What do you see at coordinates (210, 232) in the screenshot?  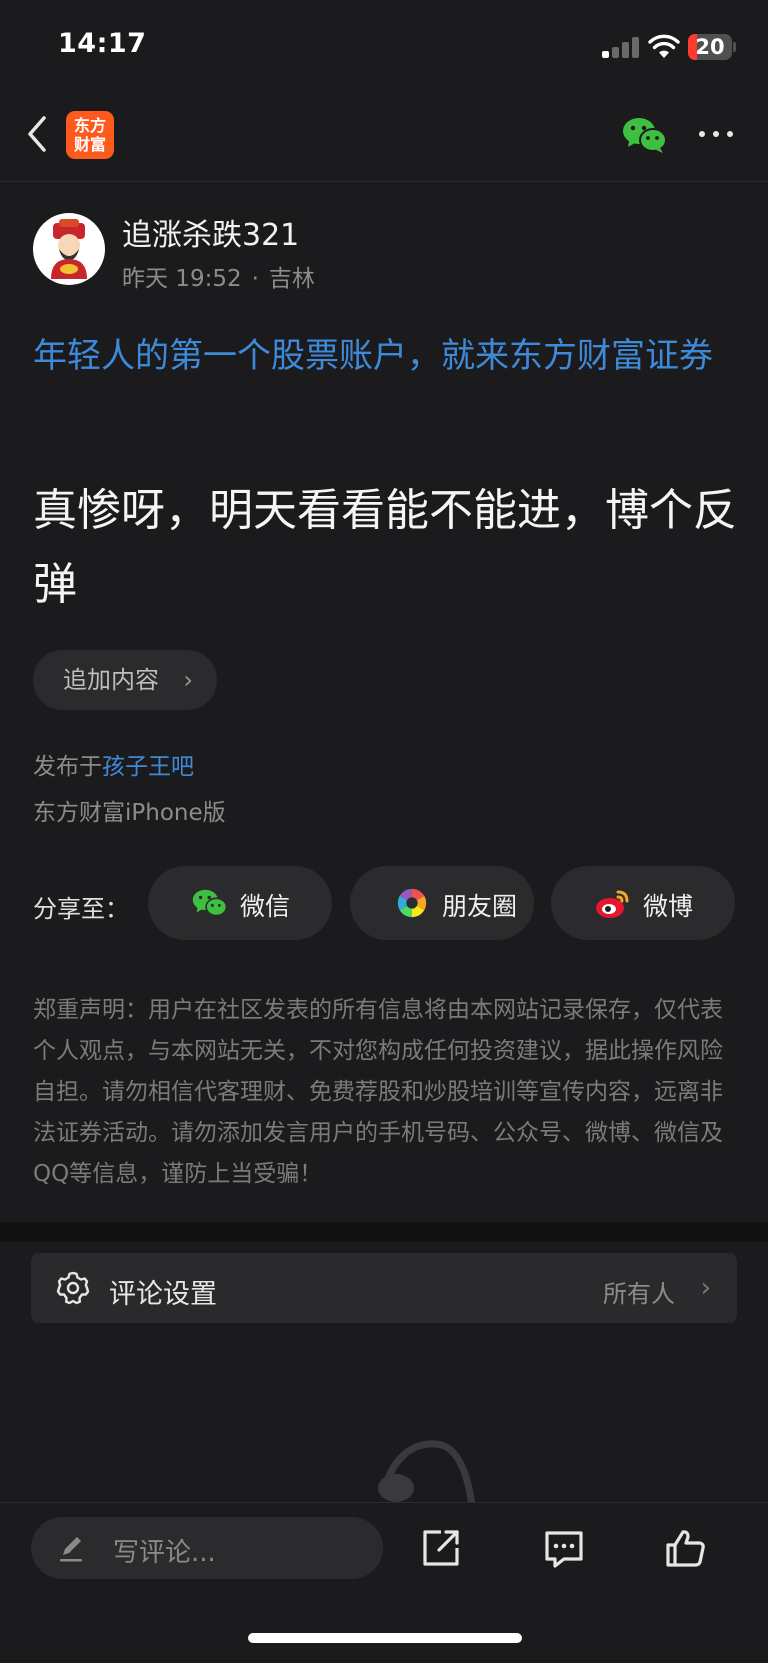 I see `author-name: 追涨杀跌321` at bounding box center [210, 232].